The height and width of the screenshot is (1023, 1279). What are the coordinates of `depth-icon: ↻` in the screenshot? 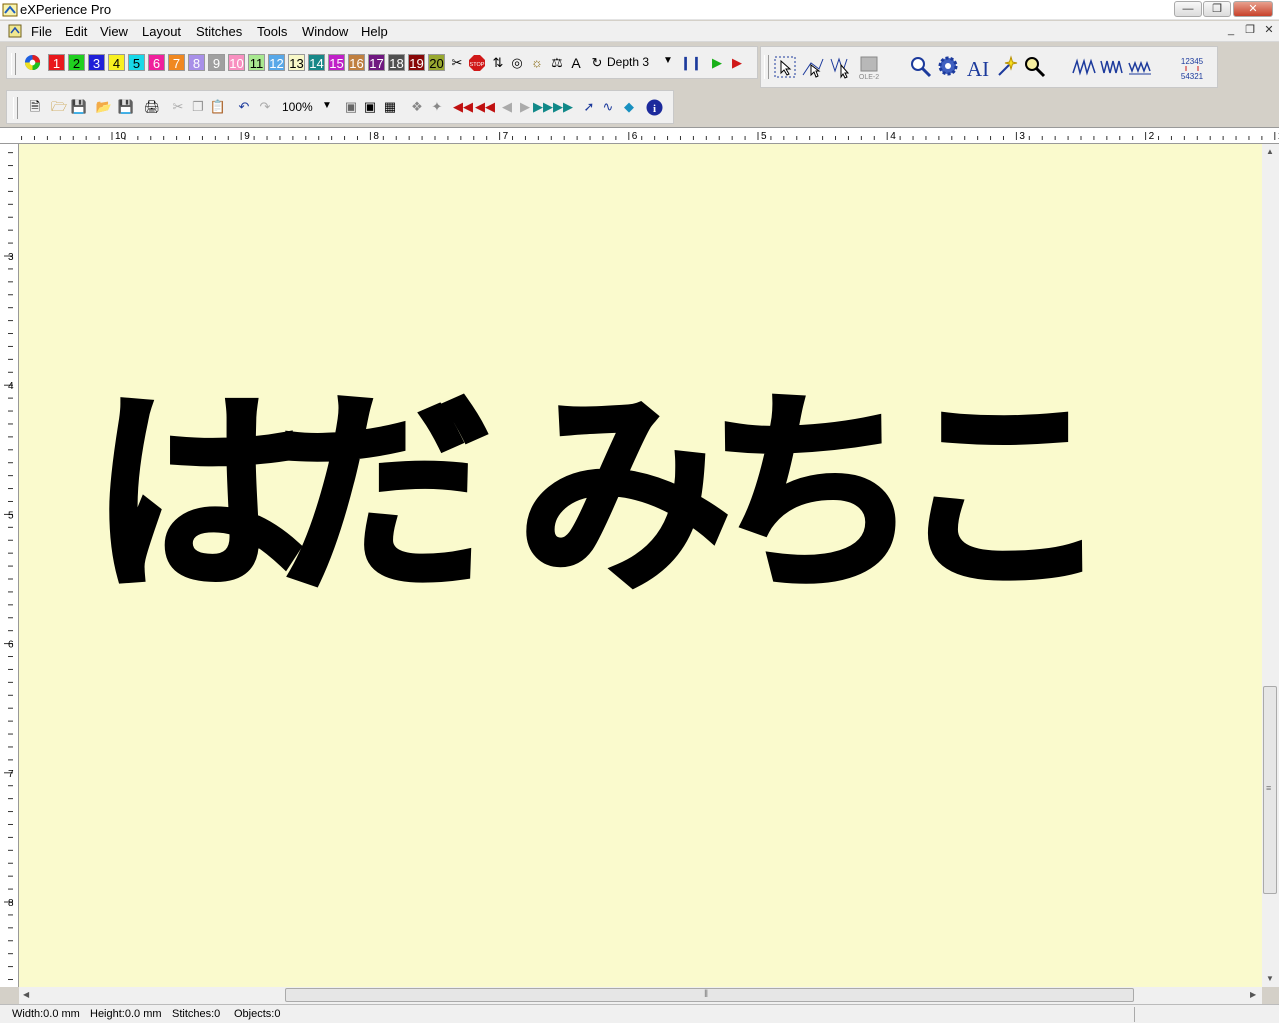 It's located at (597, 63).